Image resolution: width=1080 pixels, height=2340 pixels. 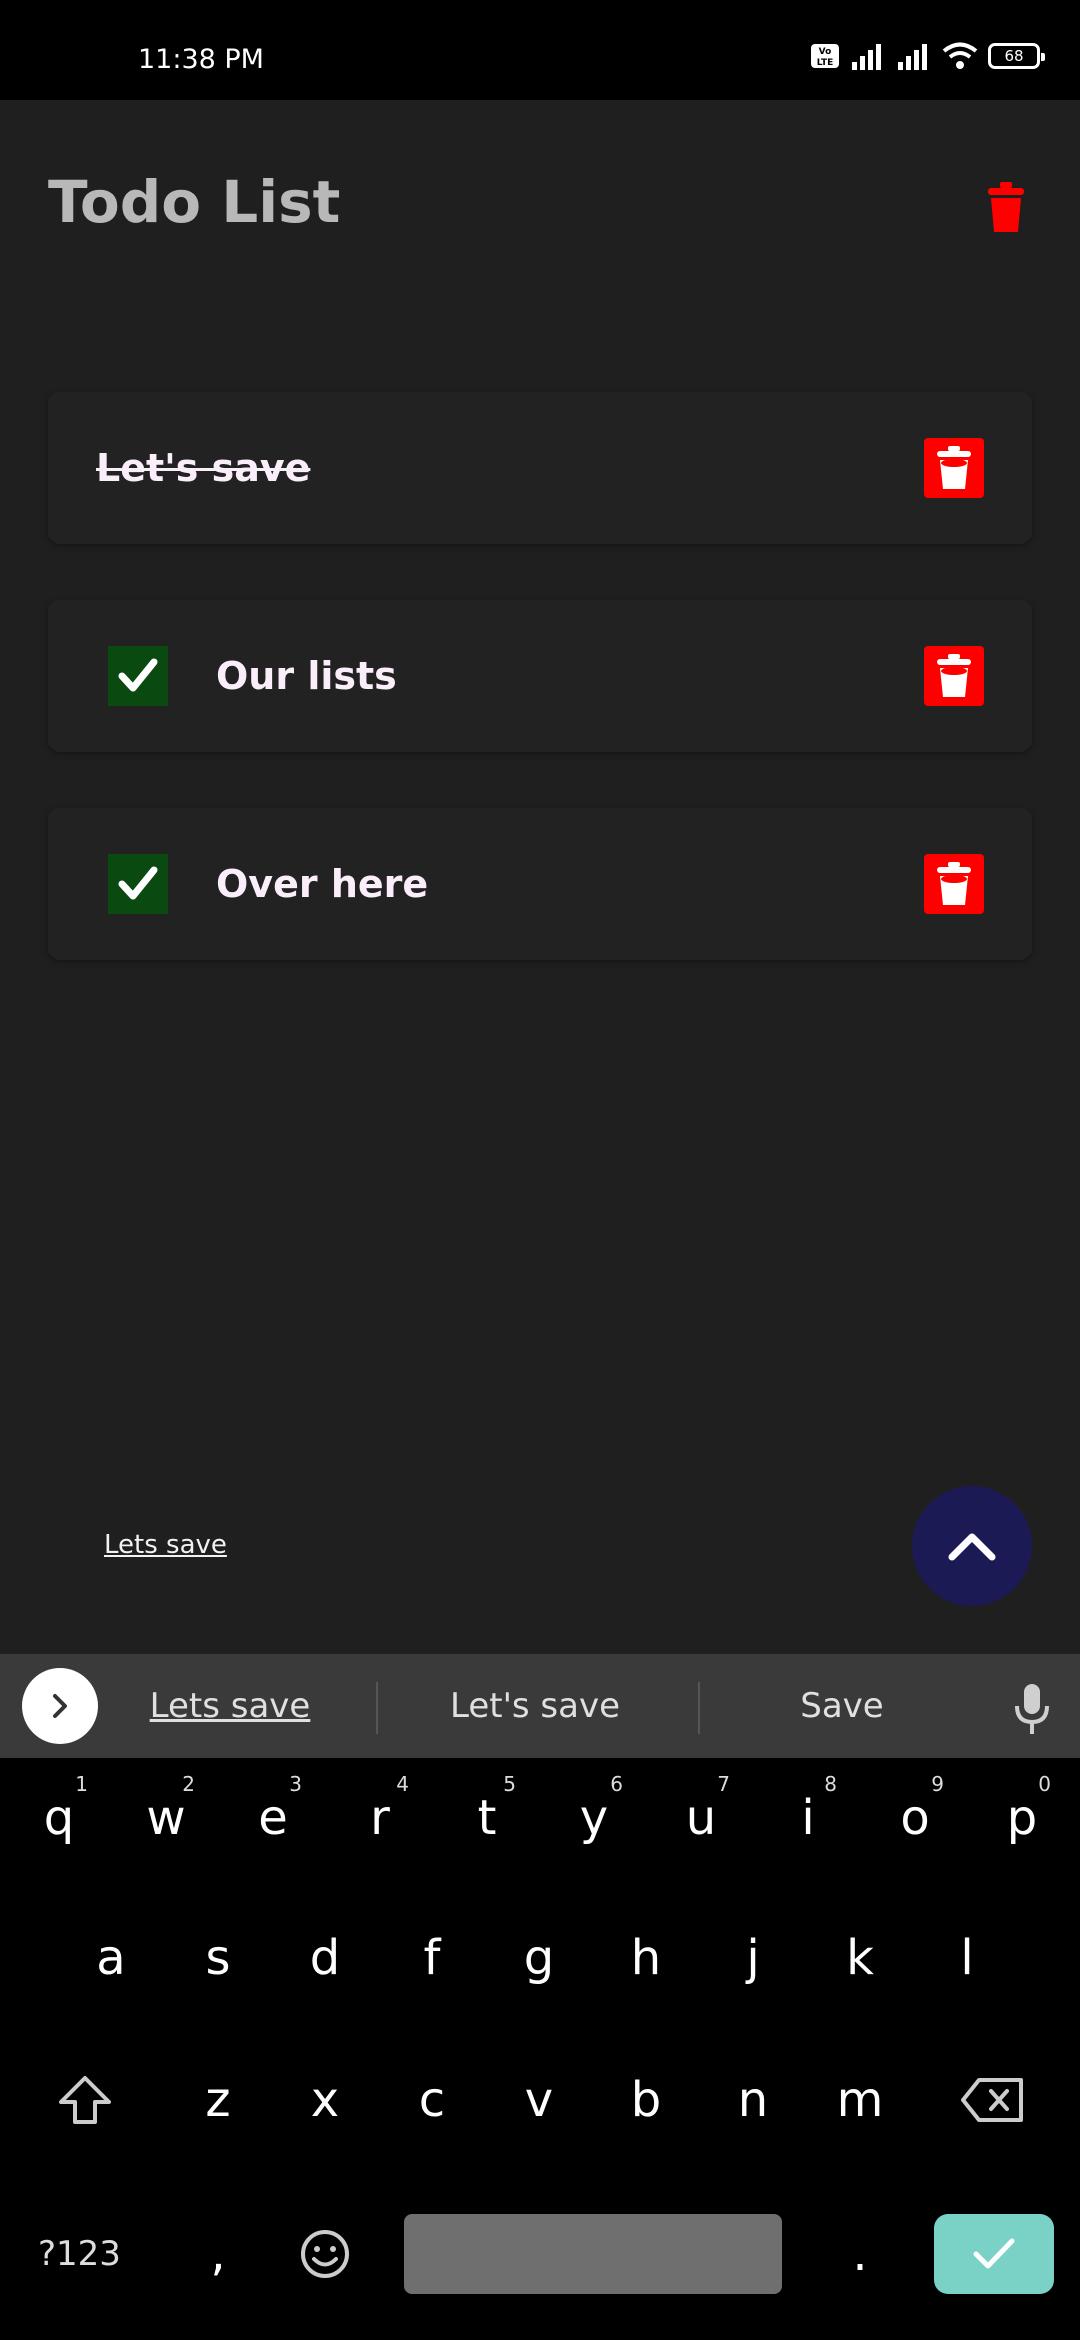 What do you see at coordinates (322, 884) in the screenshot?
I see `todo-text: Over here` at bounding box center [322, 884].